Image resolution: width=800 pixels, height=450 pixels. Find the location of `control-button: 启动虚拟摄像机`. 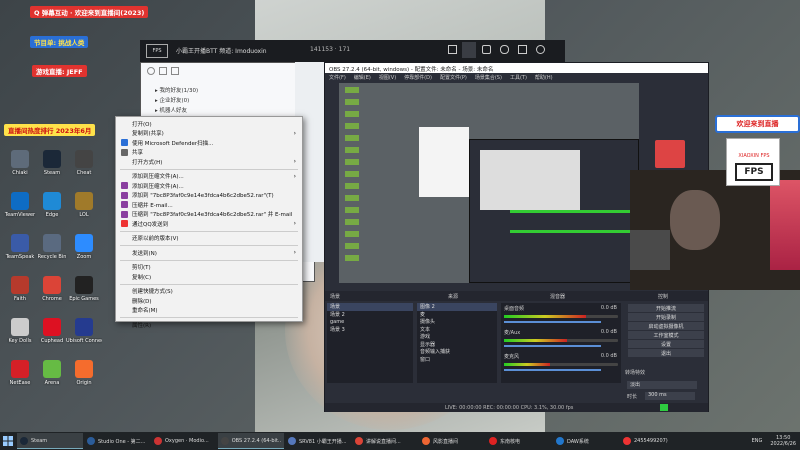

control-button: 启动虚拟摄像机 is located at coordinates (666, 326).